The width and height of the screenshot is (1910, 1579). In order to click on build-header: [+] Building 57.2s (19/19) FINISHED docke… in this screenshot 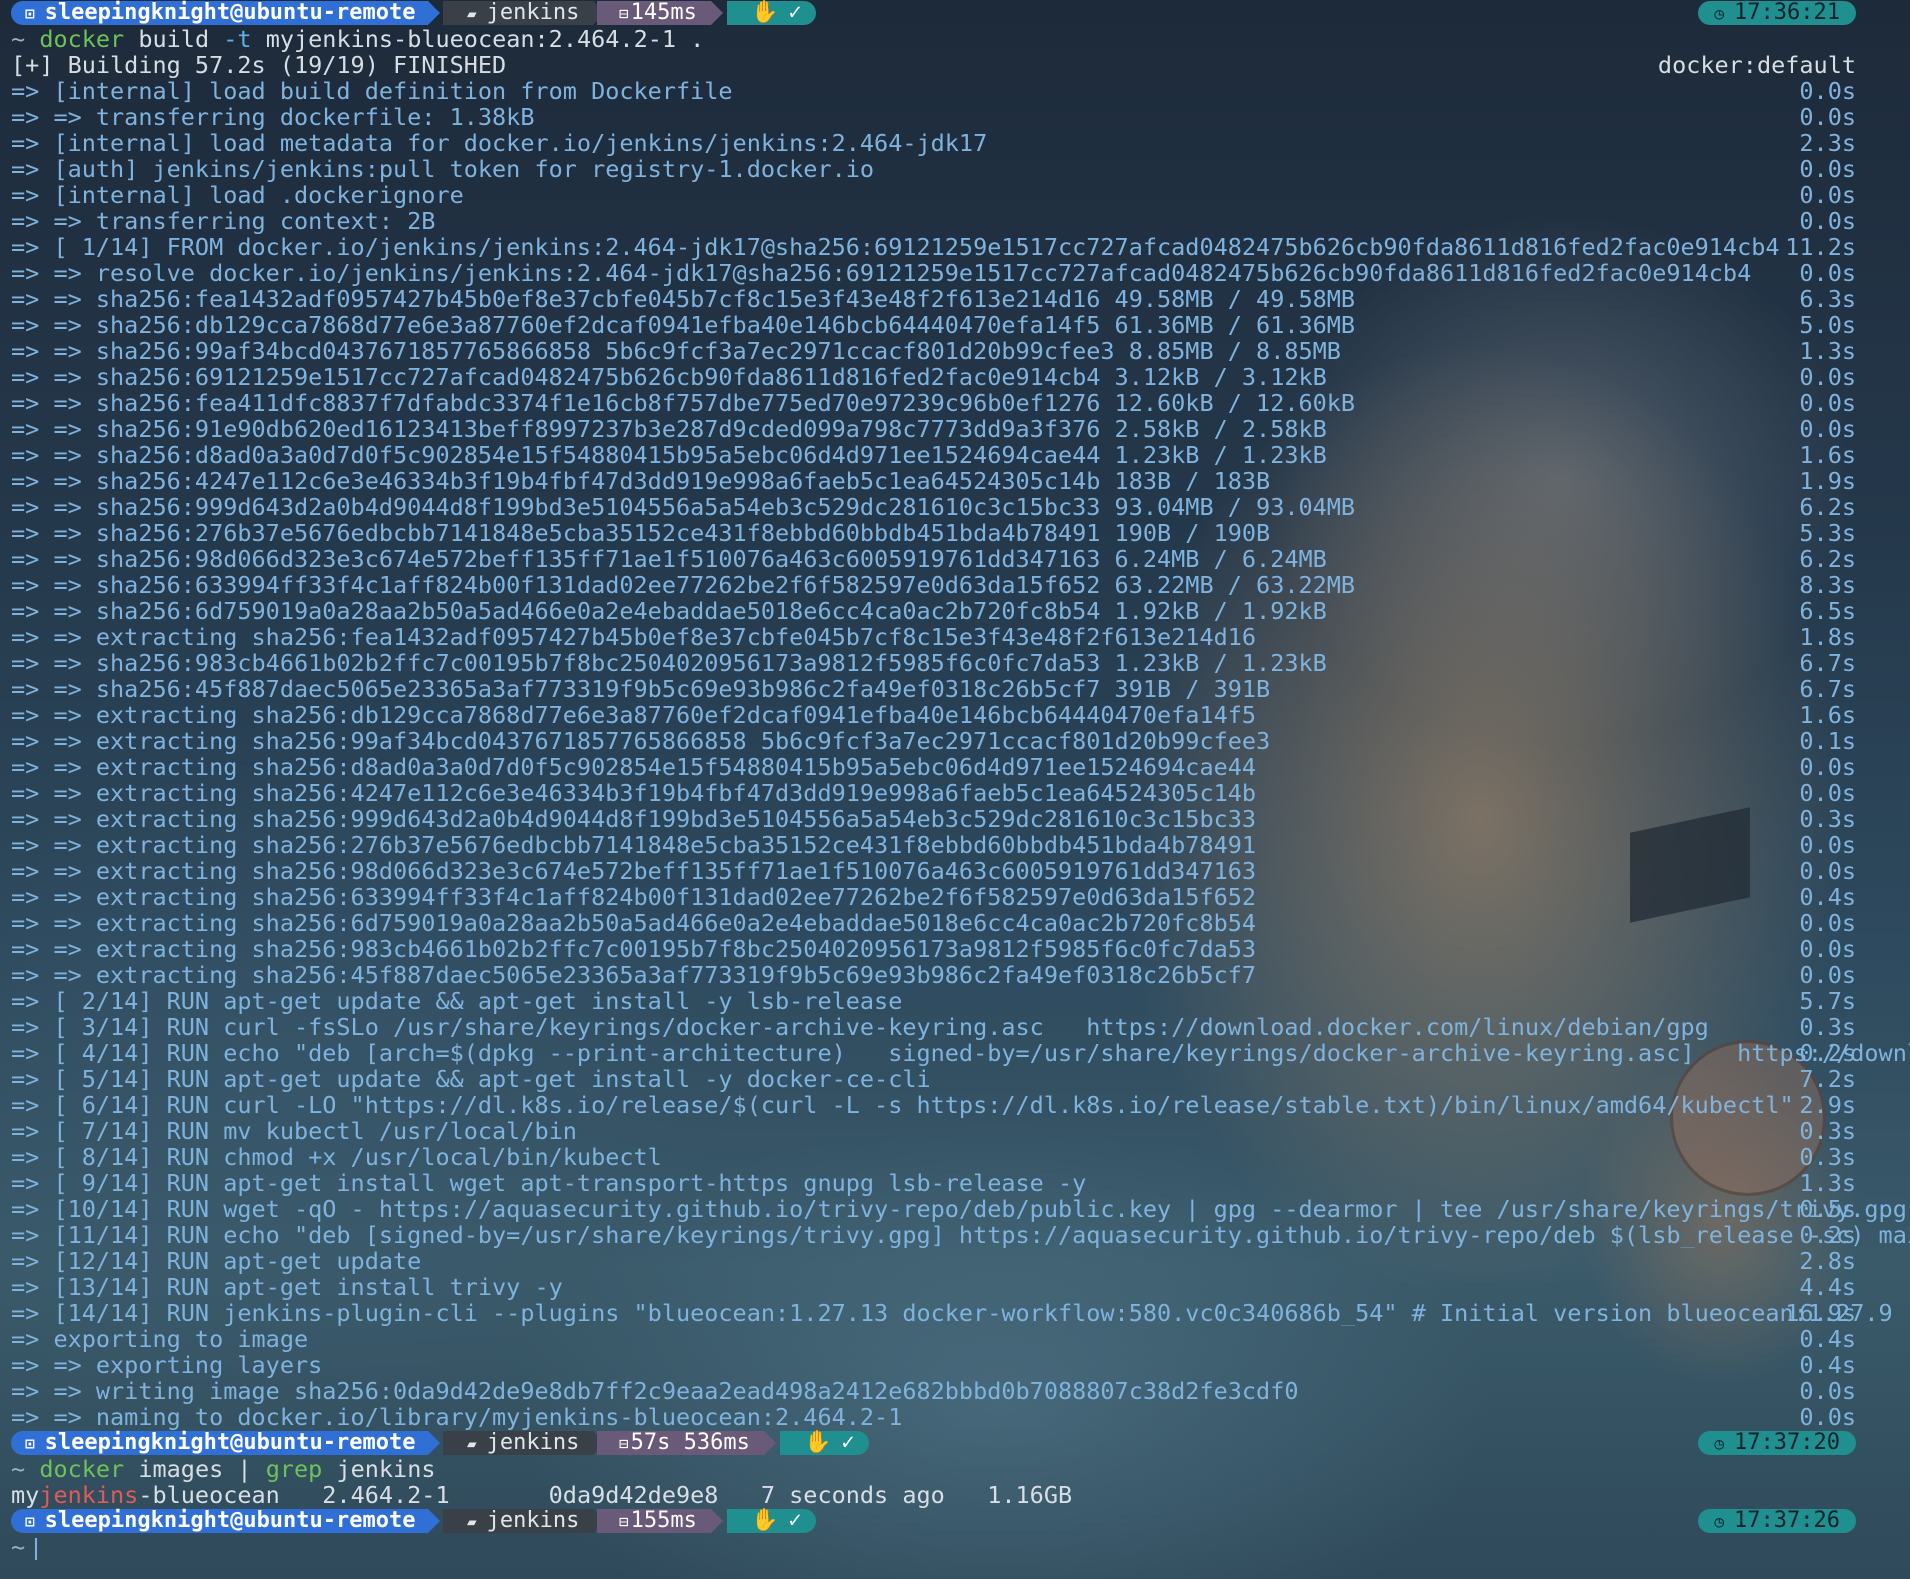, I will do `click(955, 65)`.